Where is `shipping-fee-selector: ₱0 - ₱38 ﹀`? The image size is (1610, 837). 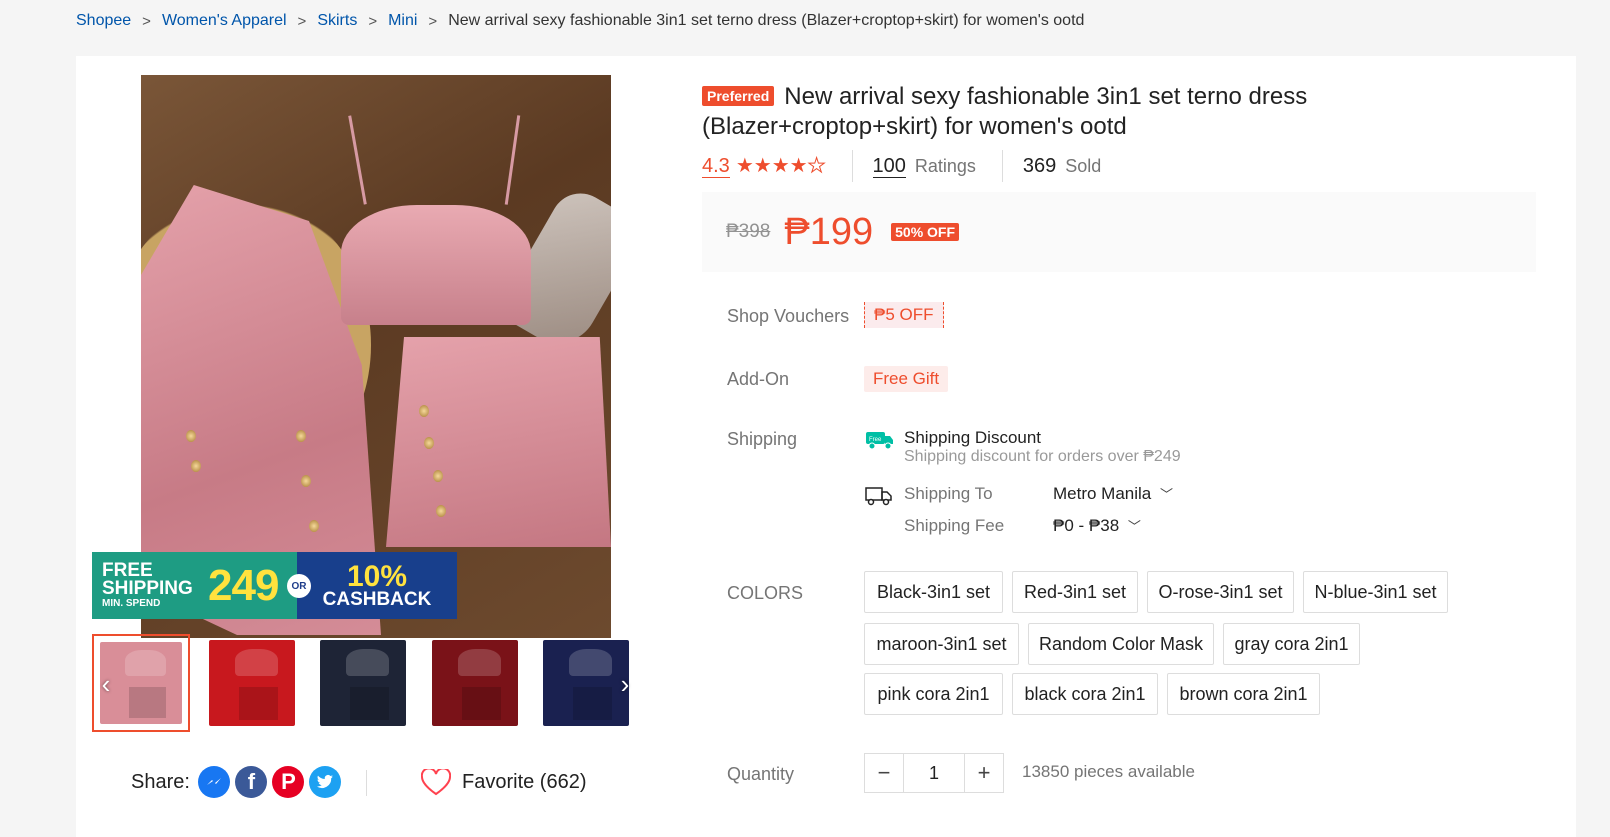
shipping-fee-selector: ₱0 - ₱38 ﹀ is located at coordinates (1097, 526).